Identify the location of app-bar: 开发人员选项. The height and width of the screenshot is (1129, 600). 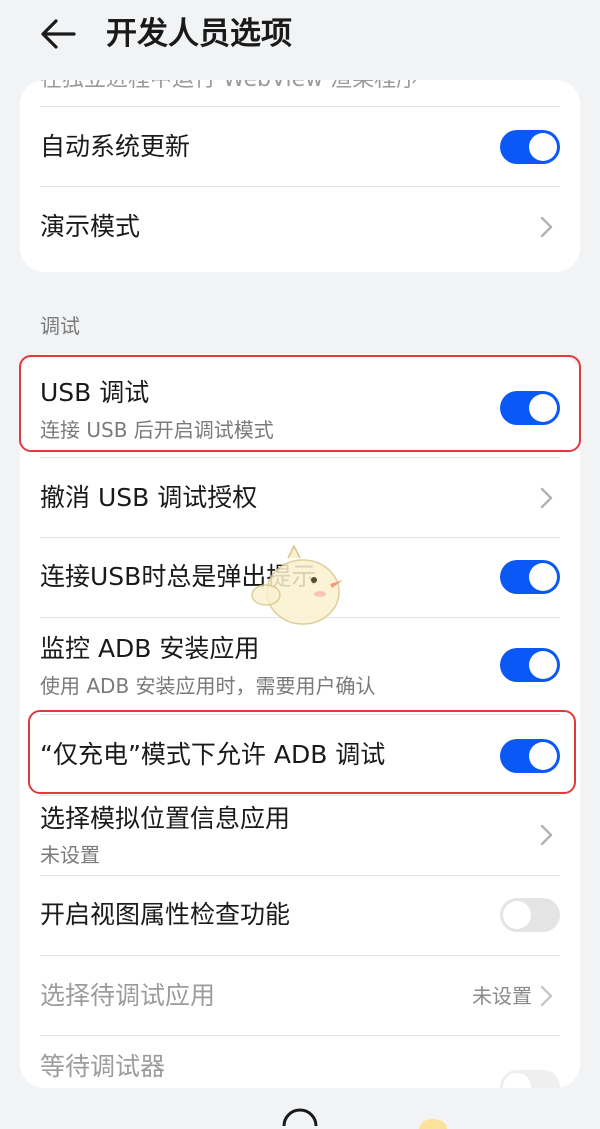
(300, 37).